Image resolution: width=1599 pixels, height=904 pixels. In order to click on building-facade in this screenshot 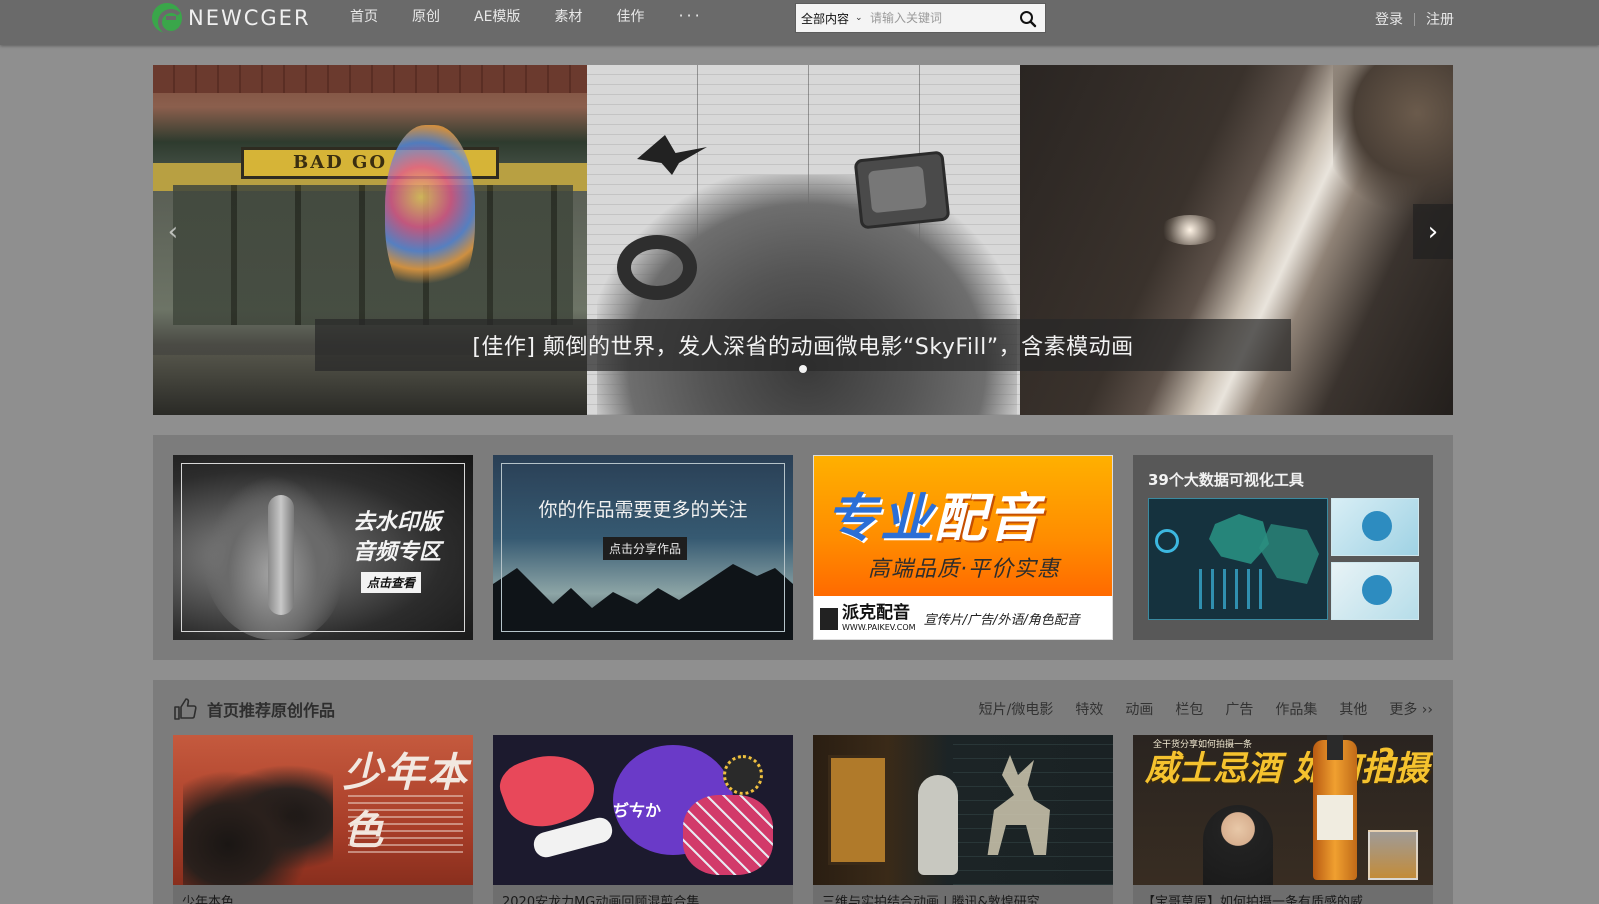, I will do `click(370, 79)`.